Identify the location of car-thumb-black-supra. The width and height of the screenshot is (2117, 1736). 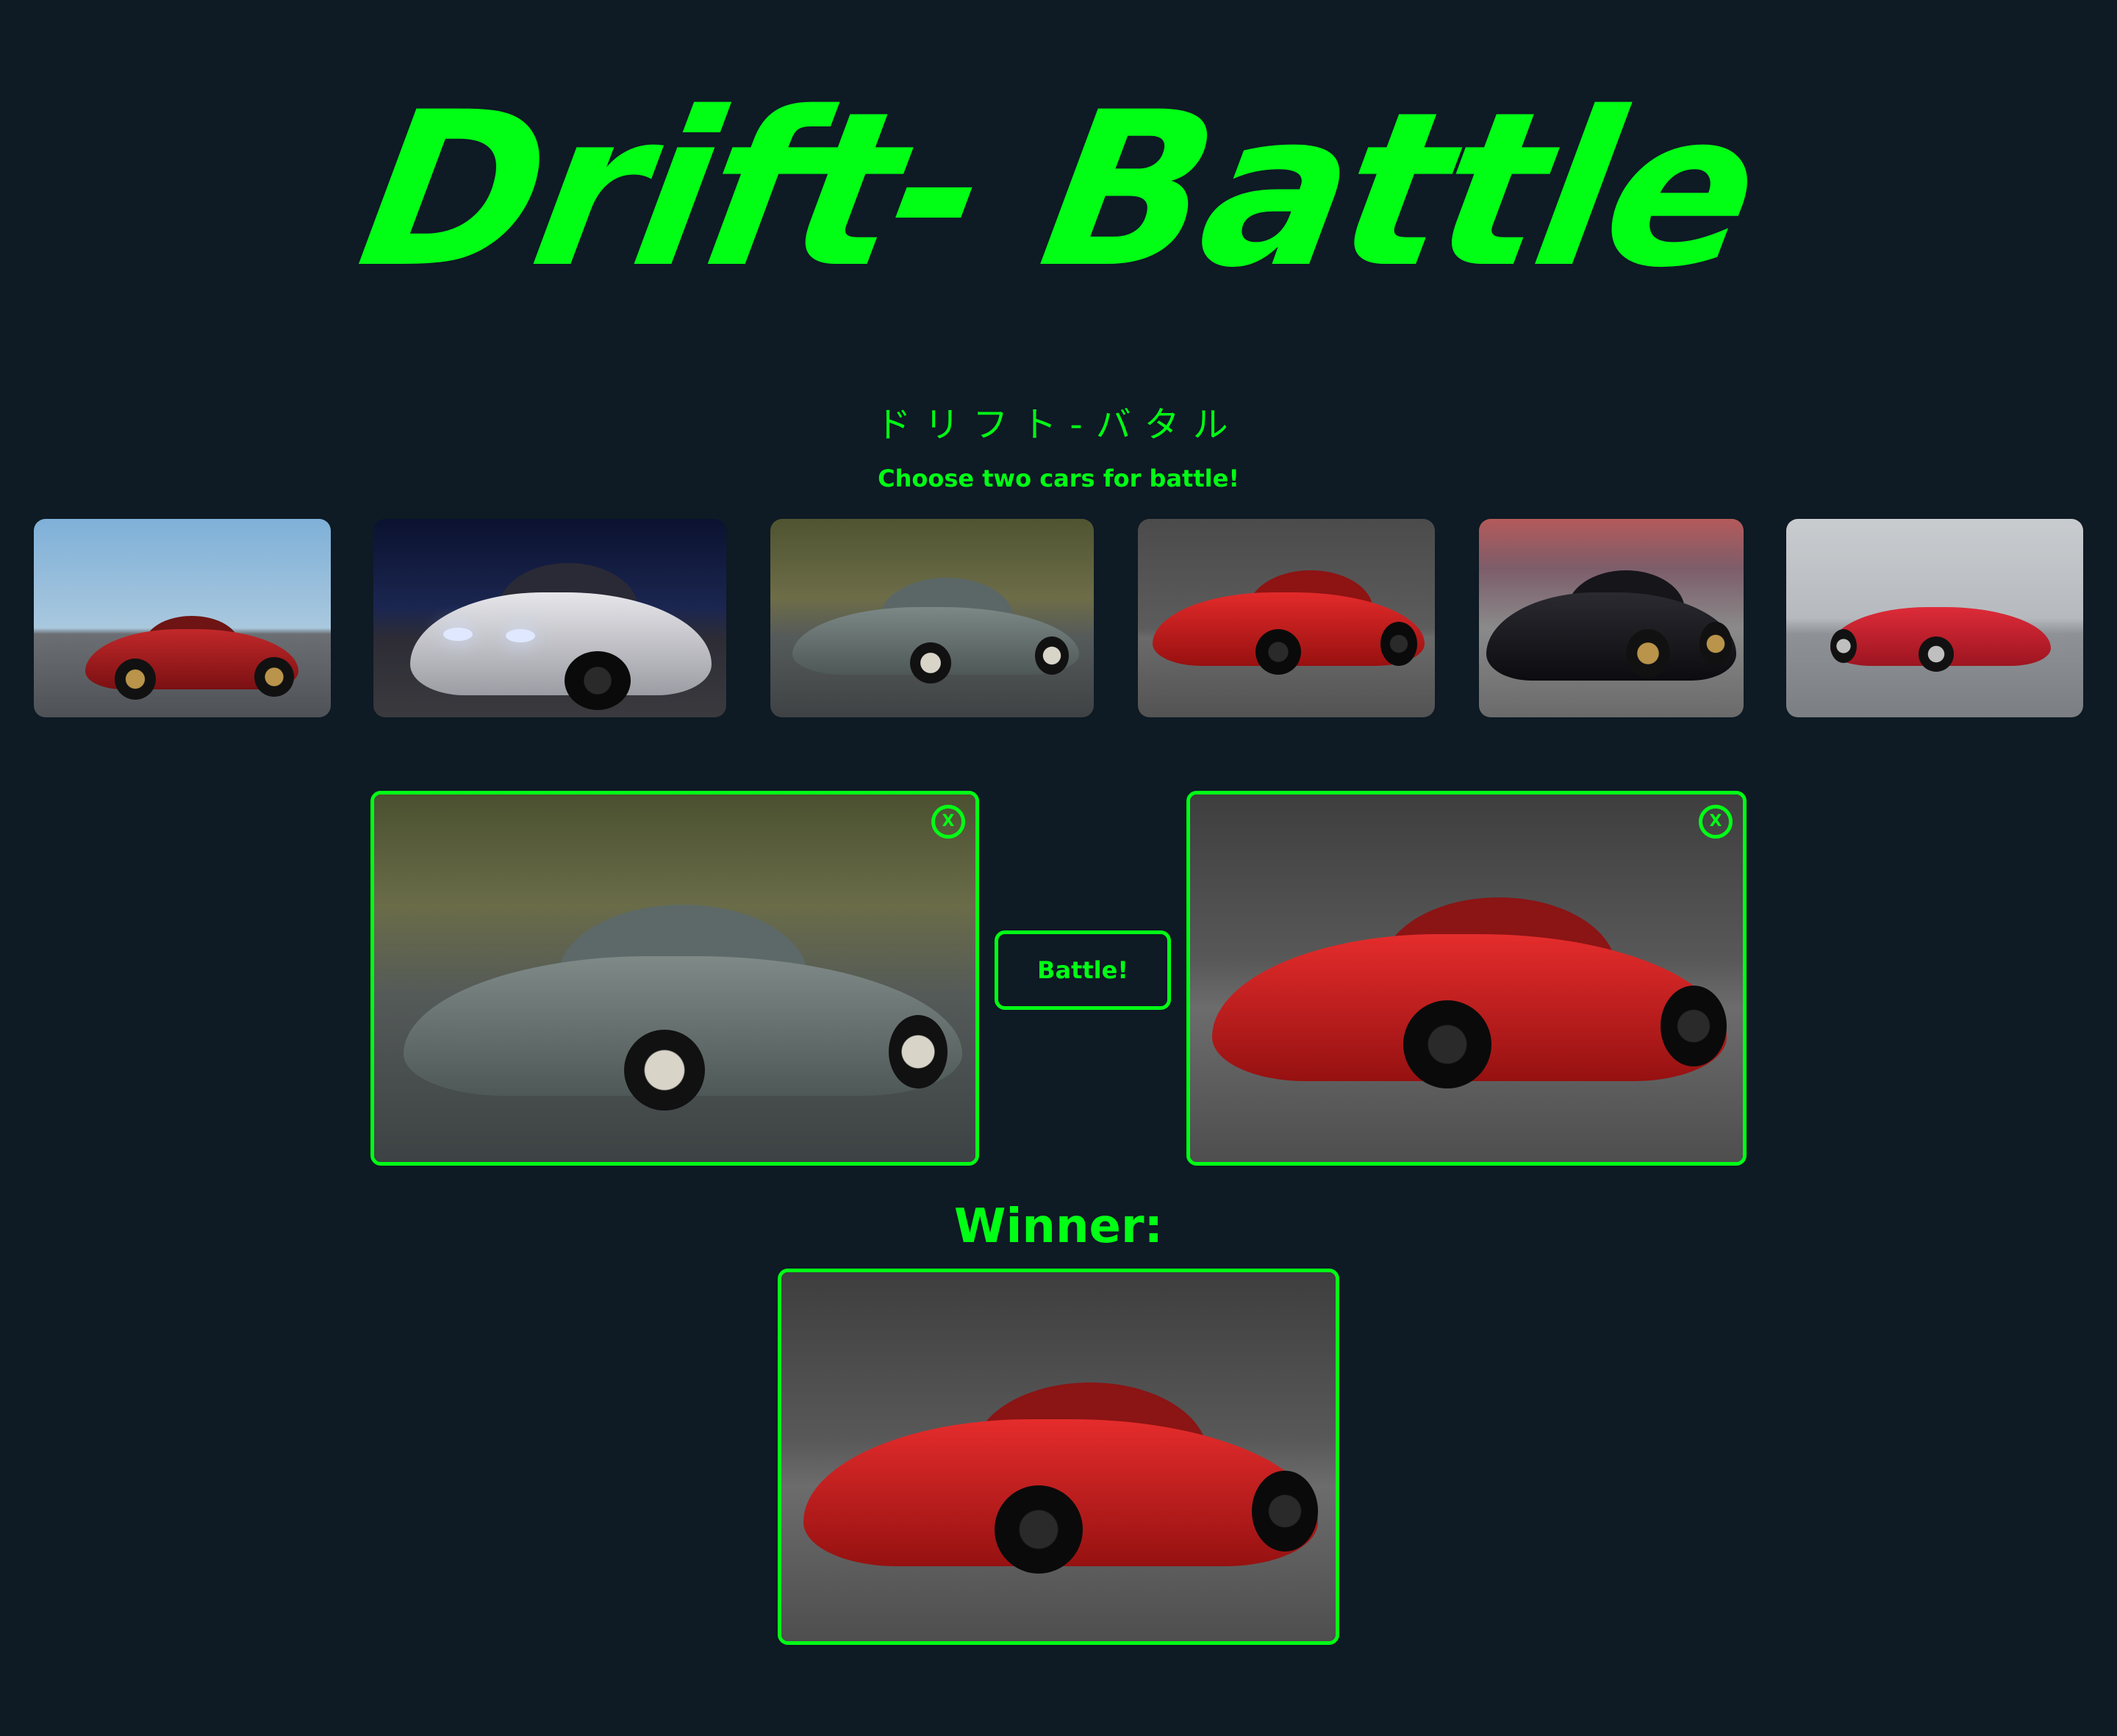
(1611, 618).